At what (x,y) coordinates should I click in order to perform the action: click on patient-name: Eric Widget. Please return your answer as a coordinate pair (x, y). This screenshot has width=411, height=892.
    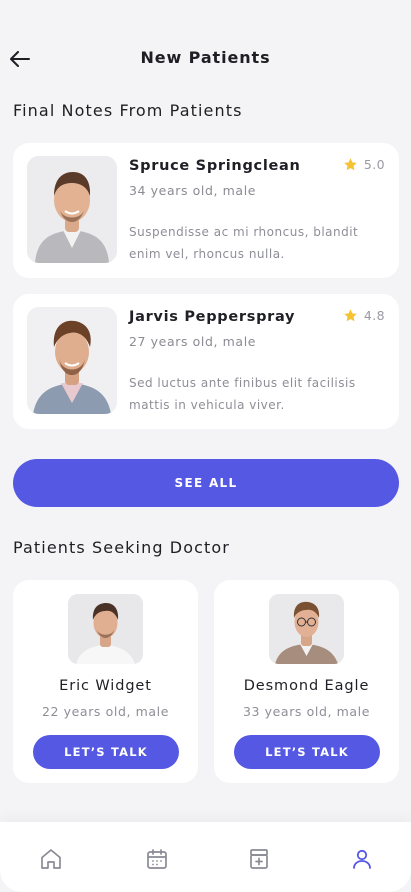
    Looking at the image, I should click on (105, 686).